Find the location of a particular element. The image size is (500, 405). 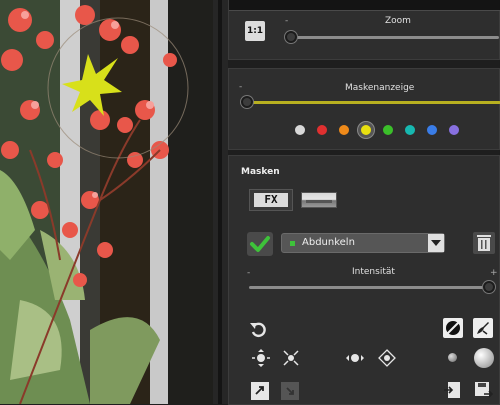

export-mask-button is located at coordinates (260, 391).